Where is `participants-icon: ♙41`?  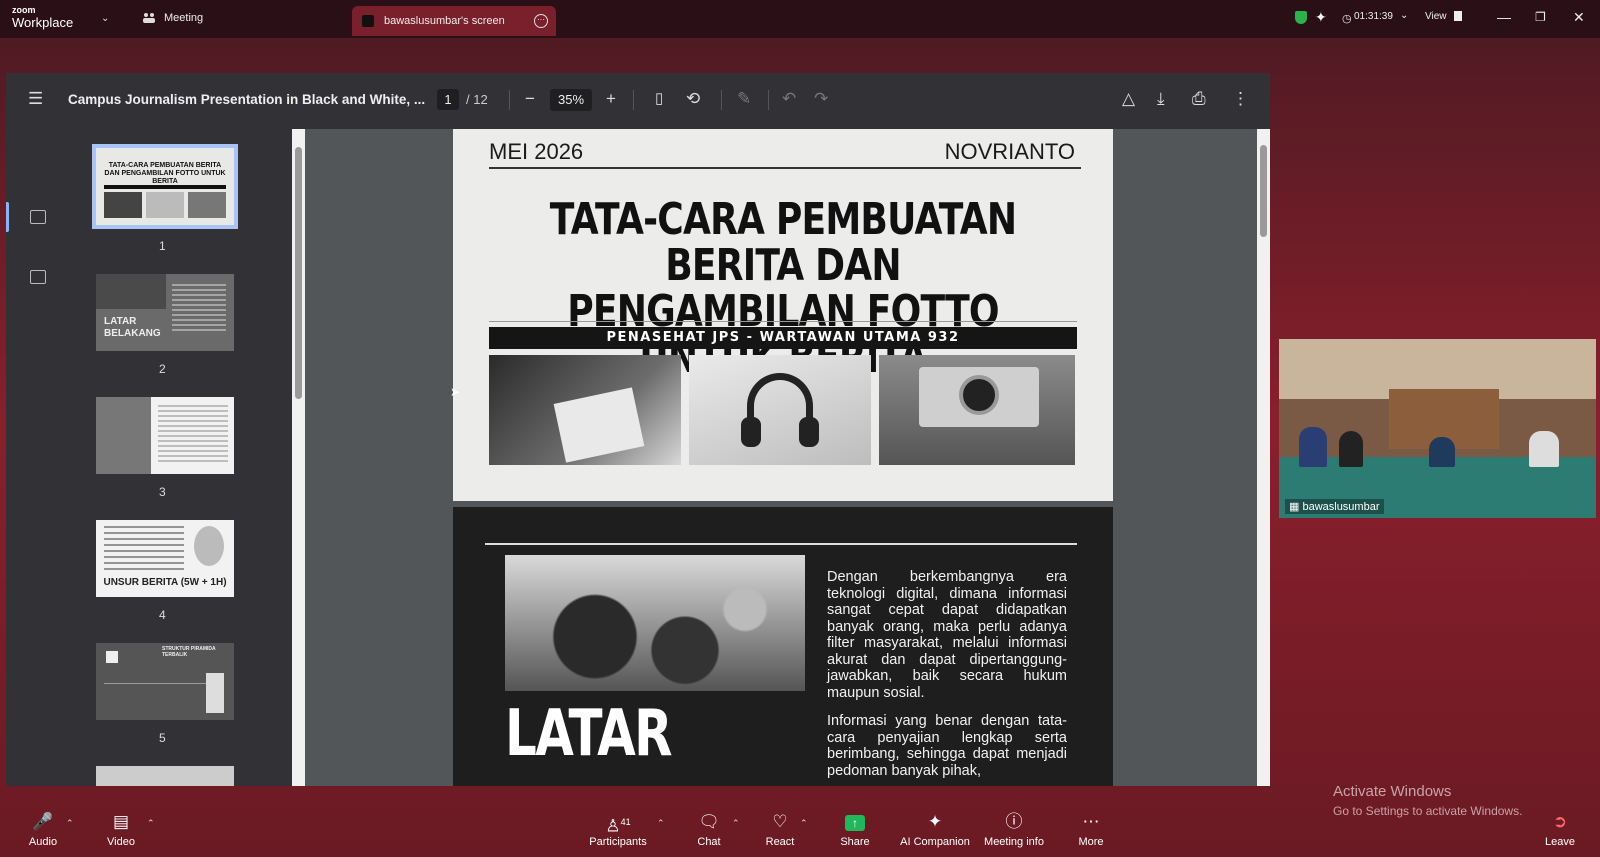 participants-icon: ♙41 is located at coordinates (618, 826).